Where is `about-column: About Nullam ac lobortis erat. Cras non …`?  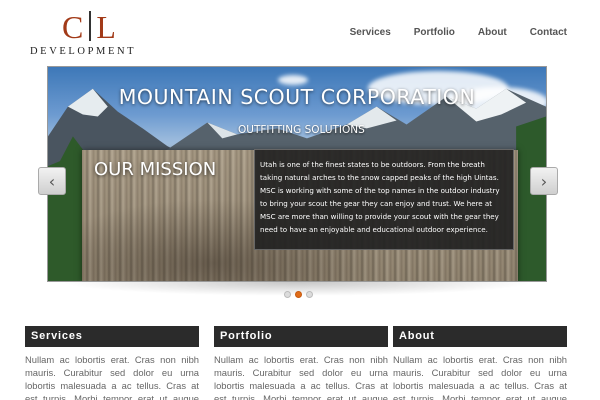
about-column: About Nullam ac lobortis erat. Cras non … is located at coordinates (480, 363).